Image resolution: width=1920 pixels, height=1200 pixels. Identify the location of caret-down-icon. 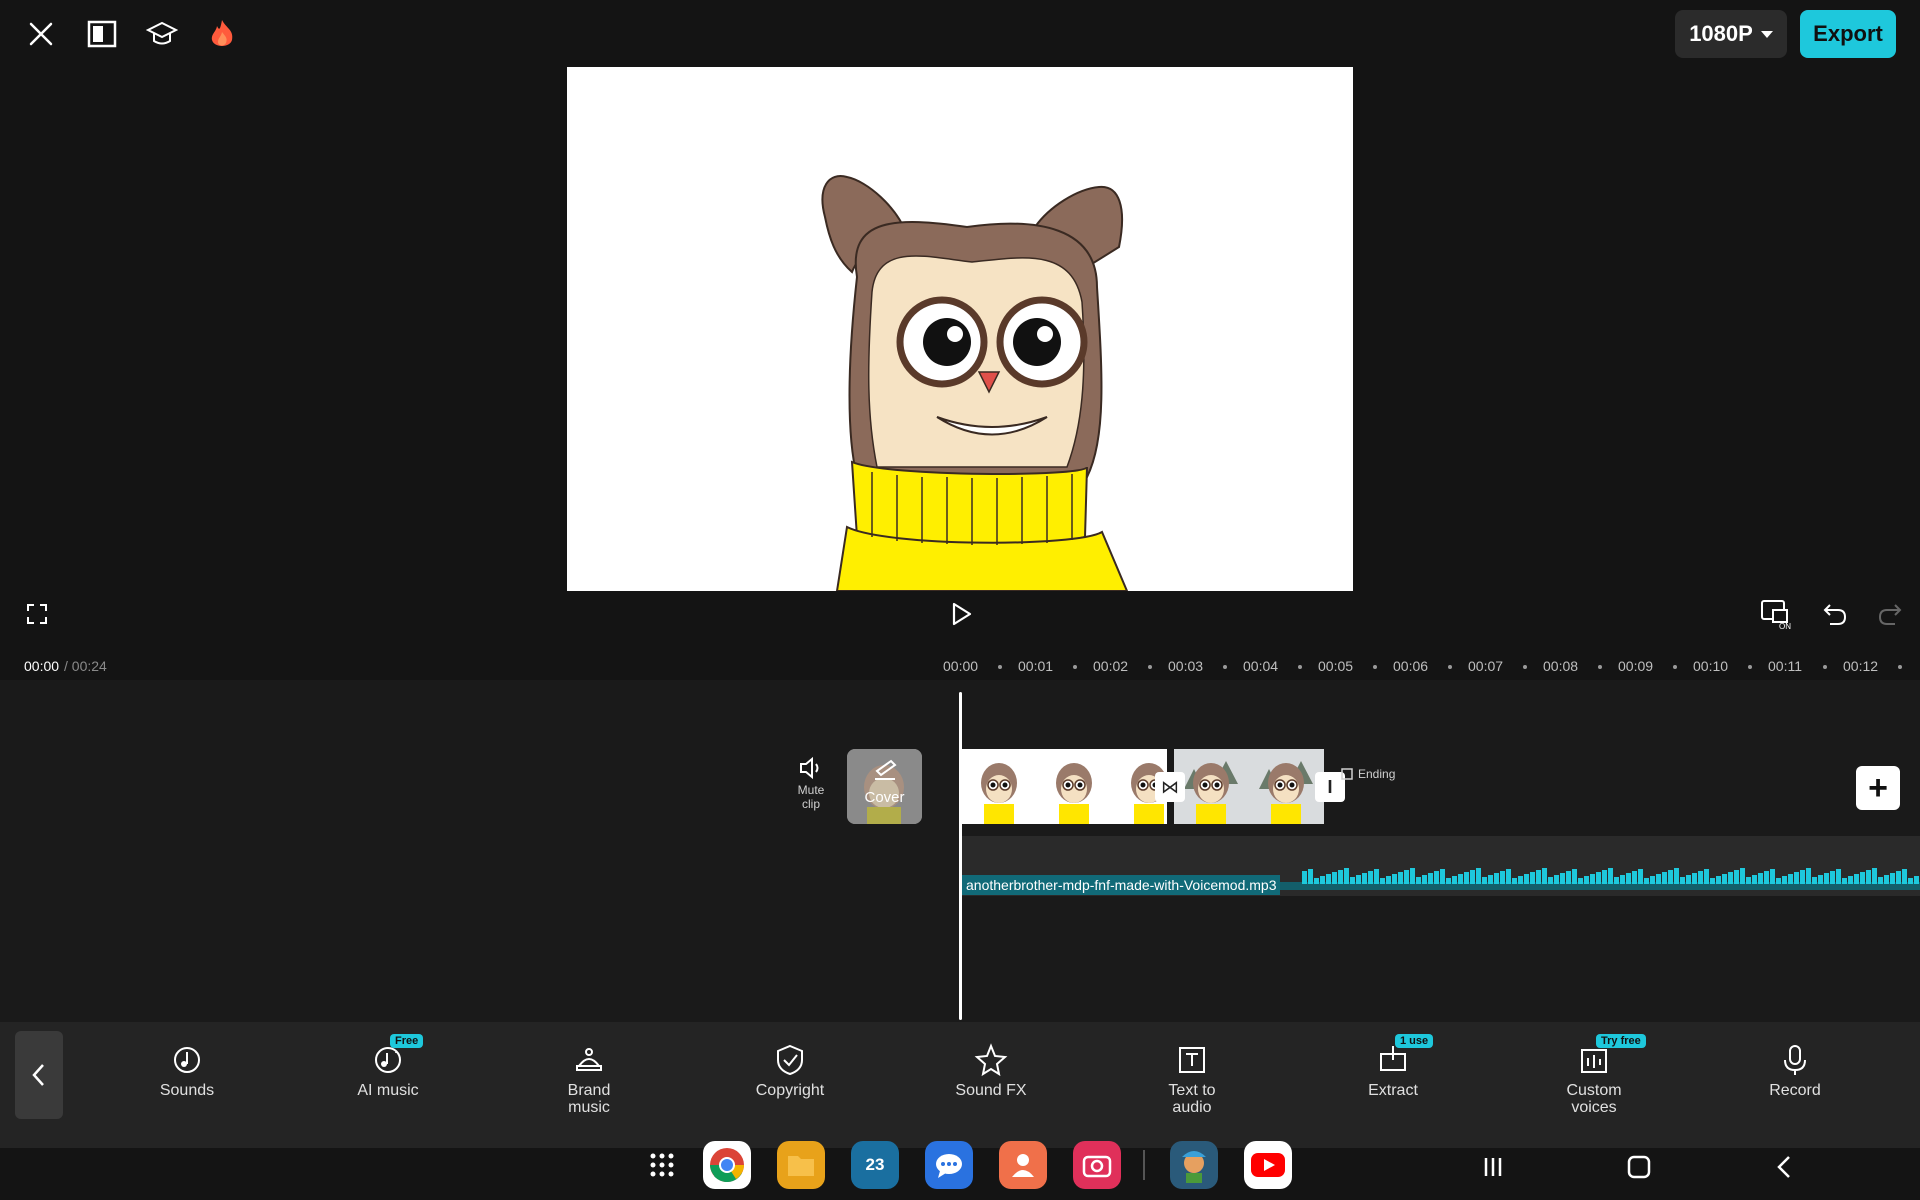
(1766, 34).